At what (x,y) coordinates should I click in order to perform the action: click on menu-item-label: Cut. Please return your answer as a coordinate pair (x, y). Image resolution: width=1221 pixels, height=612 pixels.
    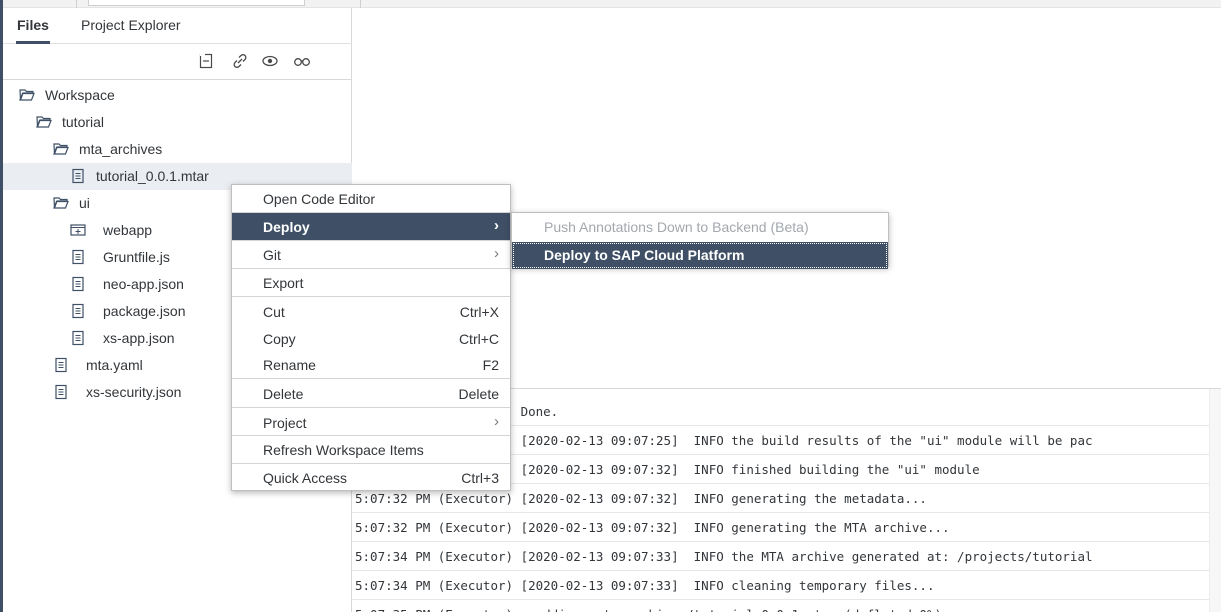
    Looking at the image, I should click on (274, 312).